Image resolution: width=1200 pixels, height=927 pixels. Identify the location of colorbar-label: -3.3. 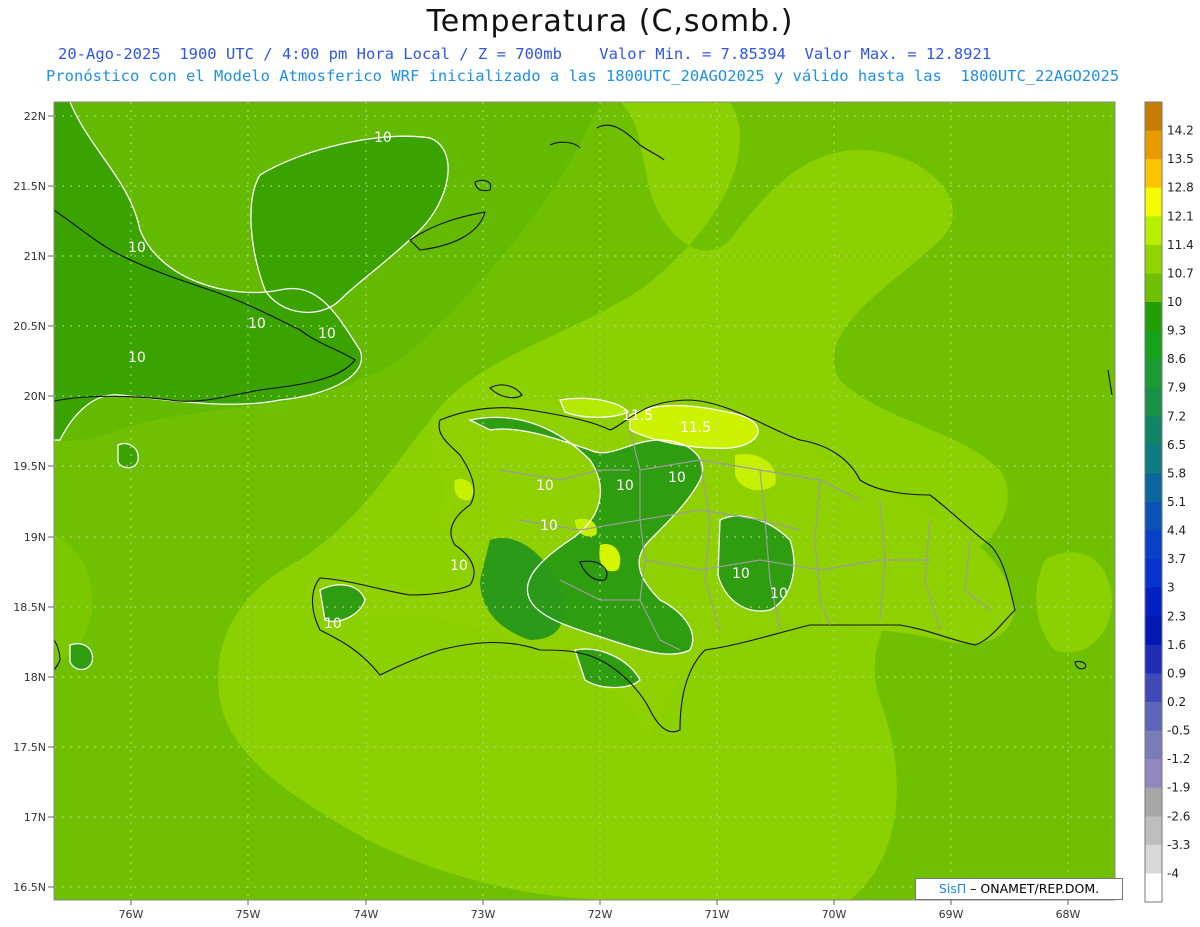
(1178, 845).